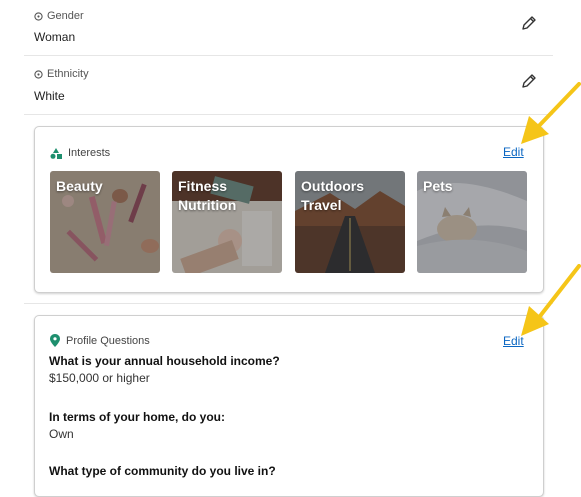 This screenshot has width=581, height=497. Describe the element at coordinates (61, 434) in the screenshot. I see `answer-text: Own` at that location.